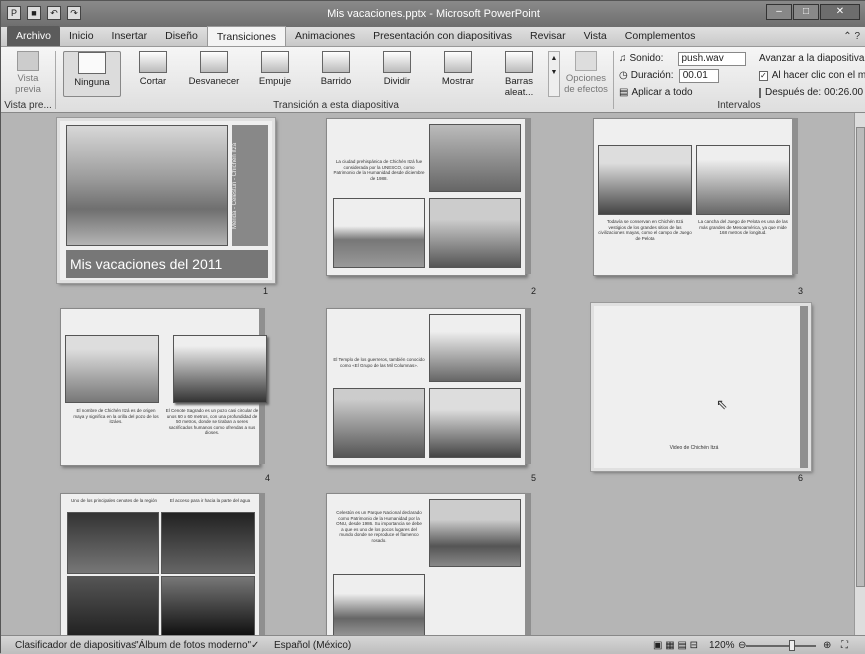 The height and width of the screenshot is (654, 865). Describe the element at coordinates (397, 81) in the screenshot. I see `transition-label: Dividir` at that location.